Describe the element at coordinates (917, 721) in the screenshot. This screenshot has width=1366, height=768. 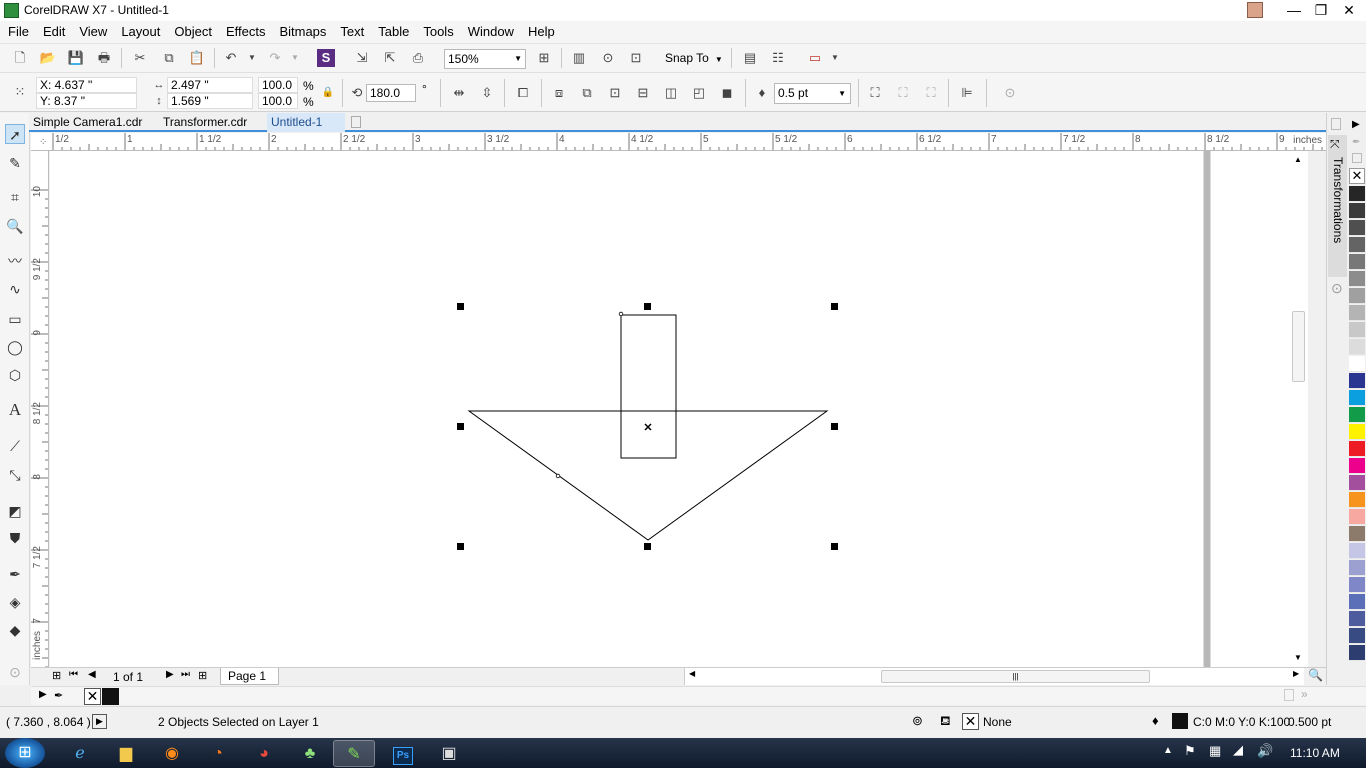
I see `color-proof-icon: ⊚` at that location.